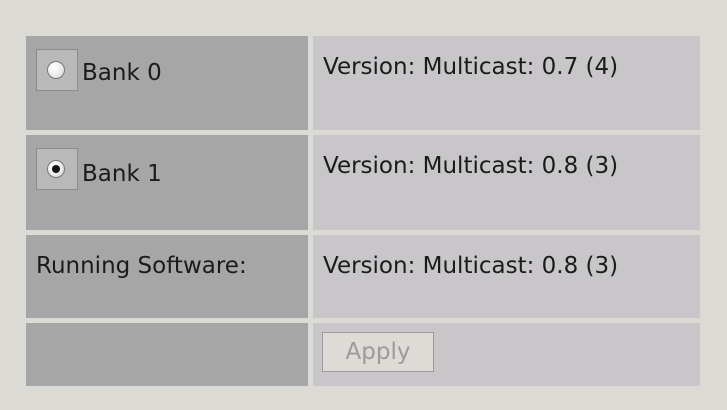 The width and height of the screenshot is (727, 410). What do you see at coordinates (471, 266) in the screenshot?
I see `running-software-version: Version: Multicast: 0.8 (3)` at bounding box center [471, 266].